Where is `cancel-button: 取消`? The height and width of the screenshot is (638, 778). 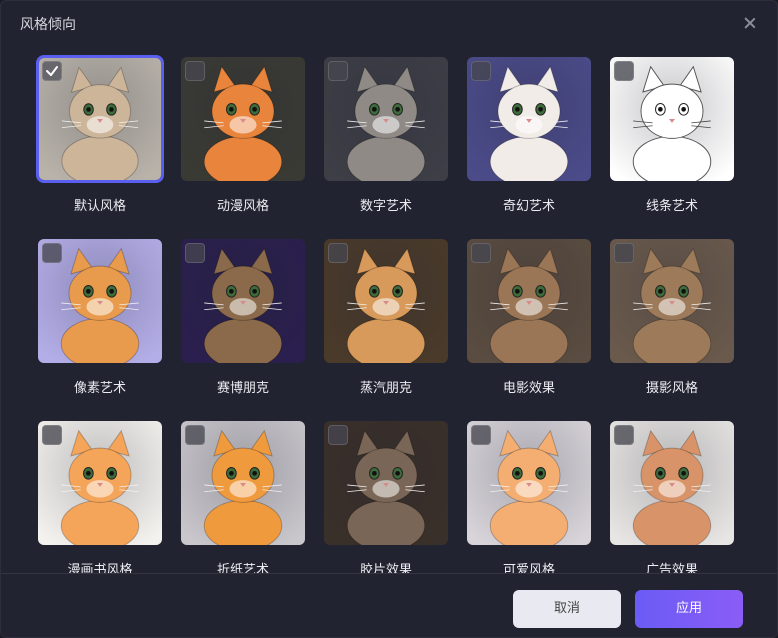 cancel-button: 取消 is located at coordinates (567, 609).